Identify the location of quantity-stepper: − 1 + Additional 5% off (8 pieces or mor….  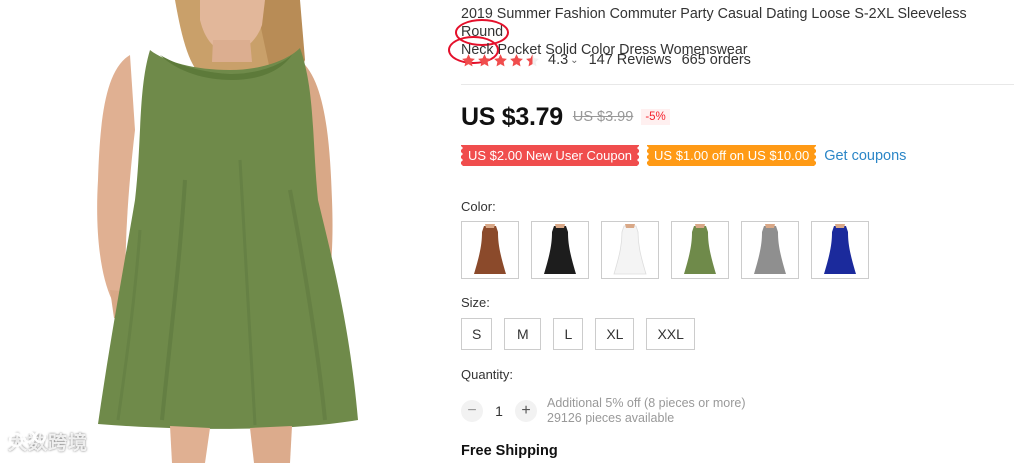
(603, 411).